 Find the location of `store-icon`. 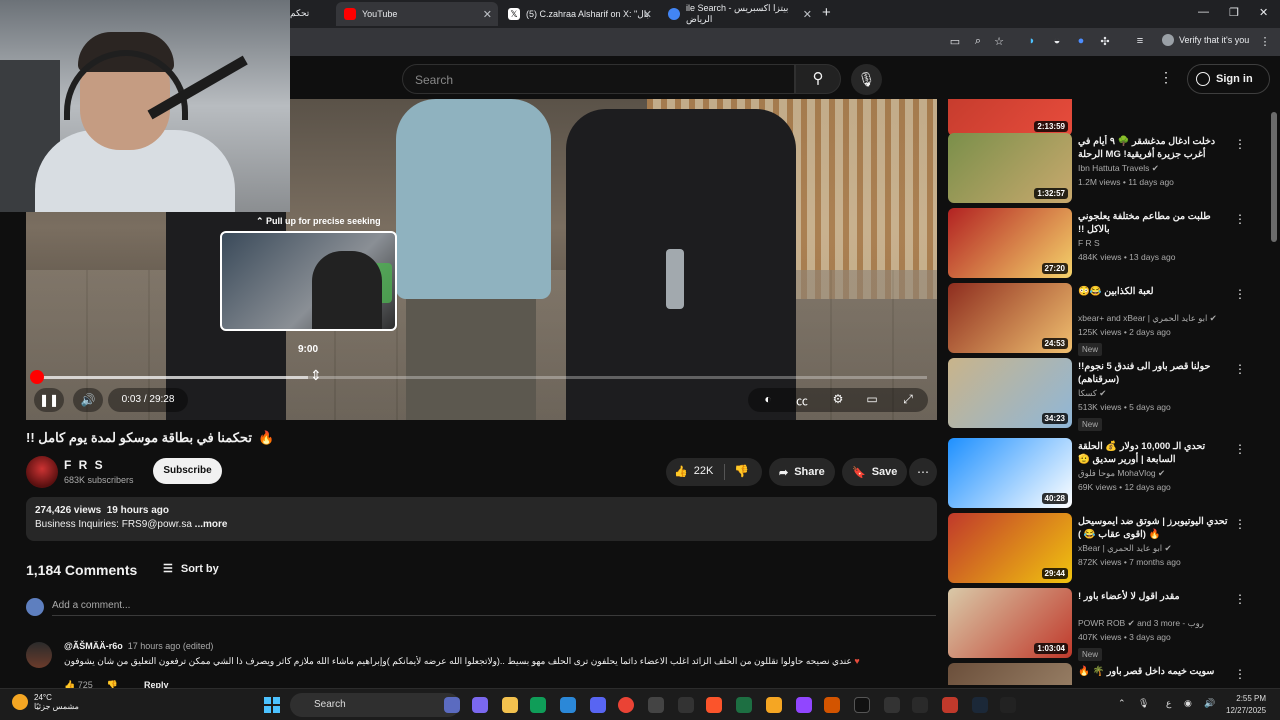

store-icon is located at coordinates (568, 705).